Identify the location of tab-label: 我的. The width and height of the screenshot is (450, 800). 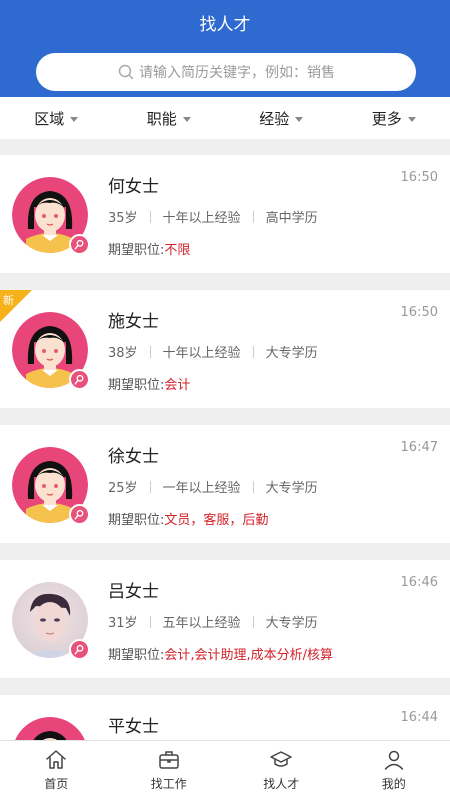
(393, 784).